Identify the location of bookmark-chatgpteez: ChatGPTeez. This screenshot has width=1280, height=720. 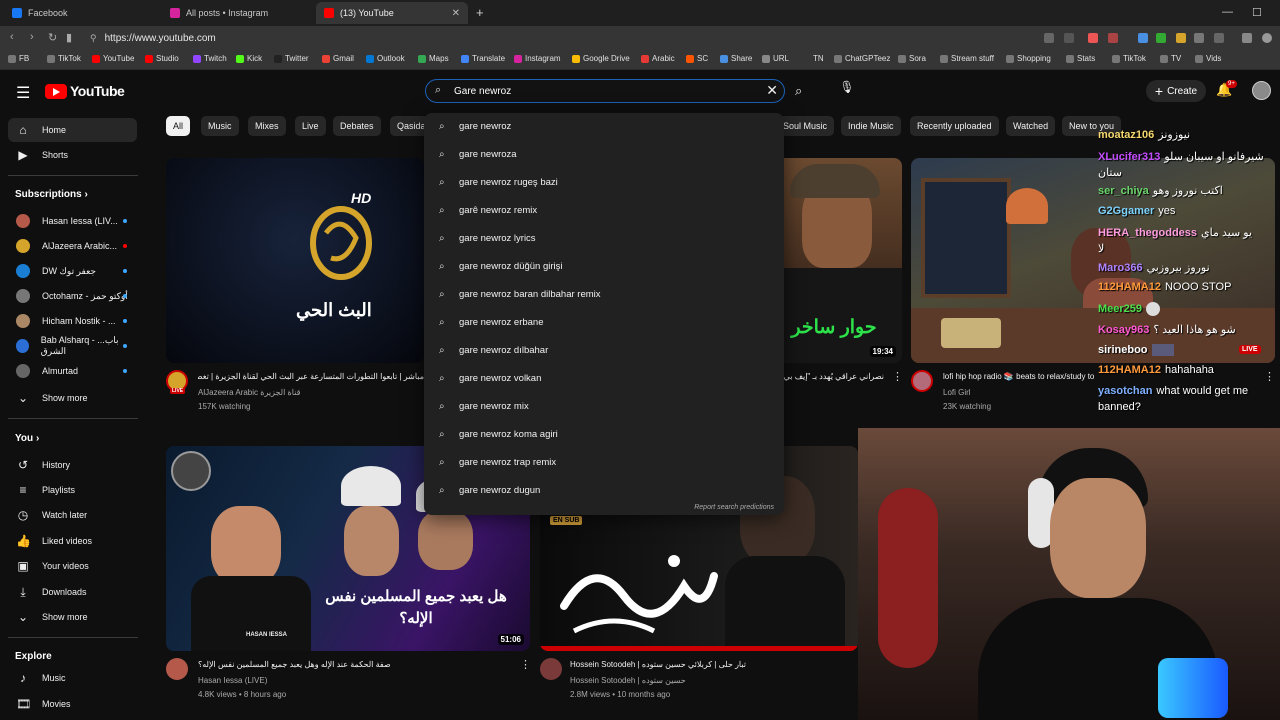
(862, 58).